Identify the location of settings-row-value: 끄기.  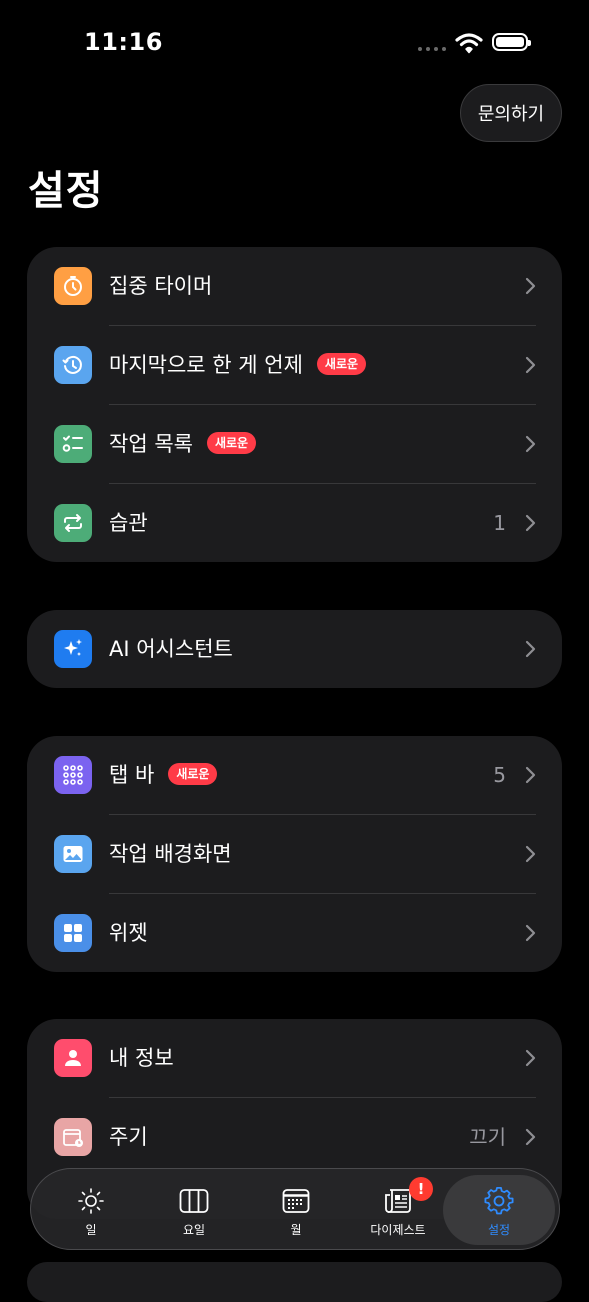
(487, 1137).